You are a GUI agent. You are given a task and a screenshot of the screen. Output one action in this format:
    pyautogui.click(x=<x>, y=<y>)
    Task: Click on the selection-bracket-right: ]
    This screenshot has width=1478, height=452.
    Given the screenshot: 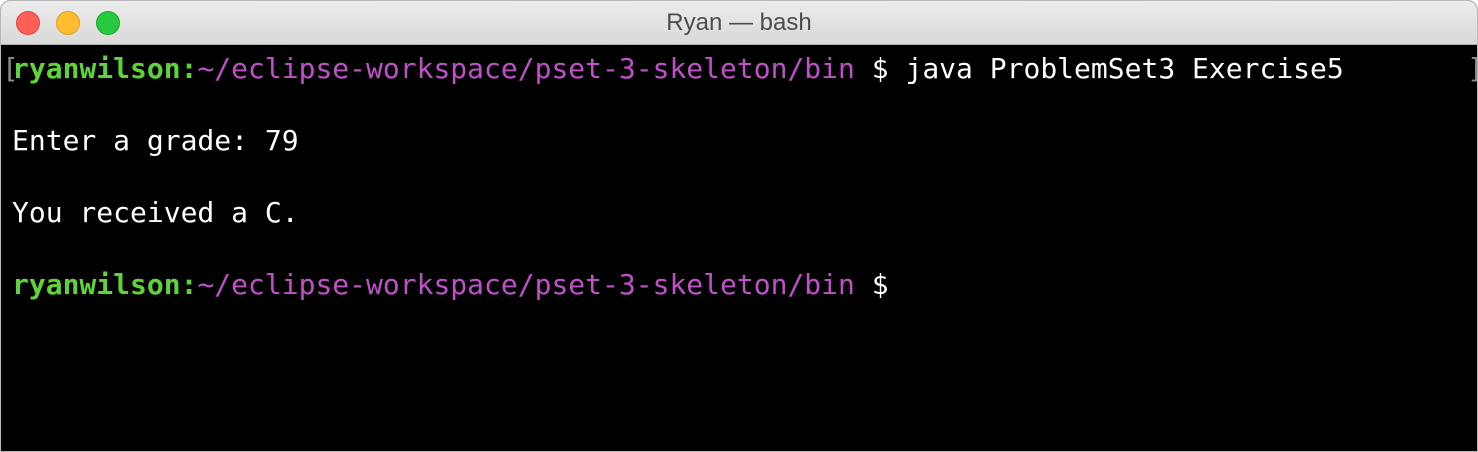 What is the action you would take?
    pyautogui.click(x=1472, y=69)
    